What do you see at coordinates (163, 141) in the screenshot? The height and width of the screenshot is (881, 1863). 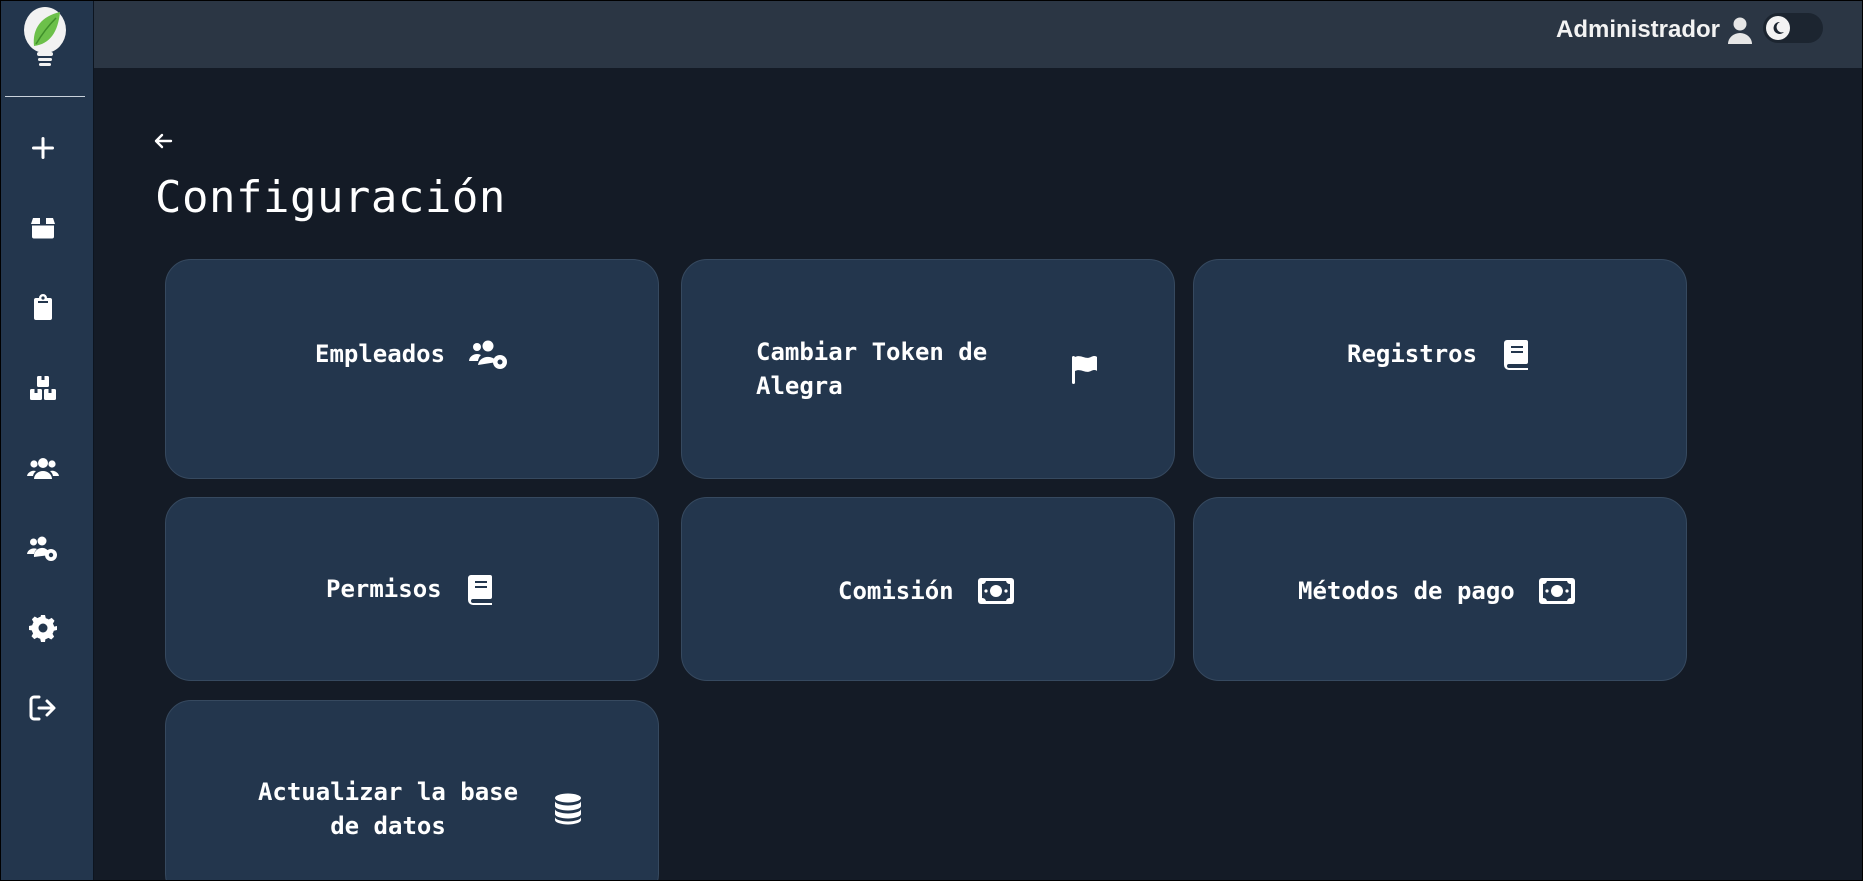 I see `back-arrow-icon` at bounding box center [163, 141].